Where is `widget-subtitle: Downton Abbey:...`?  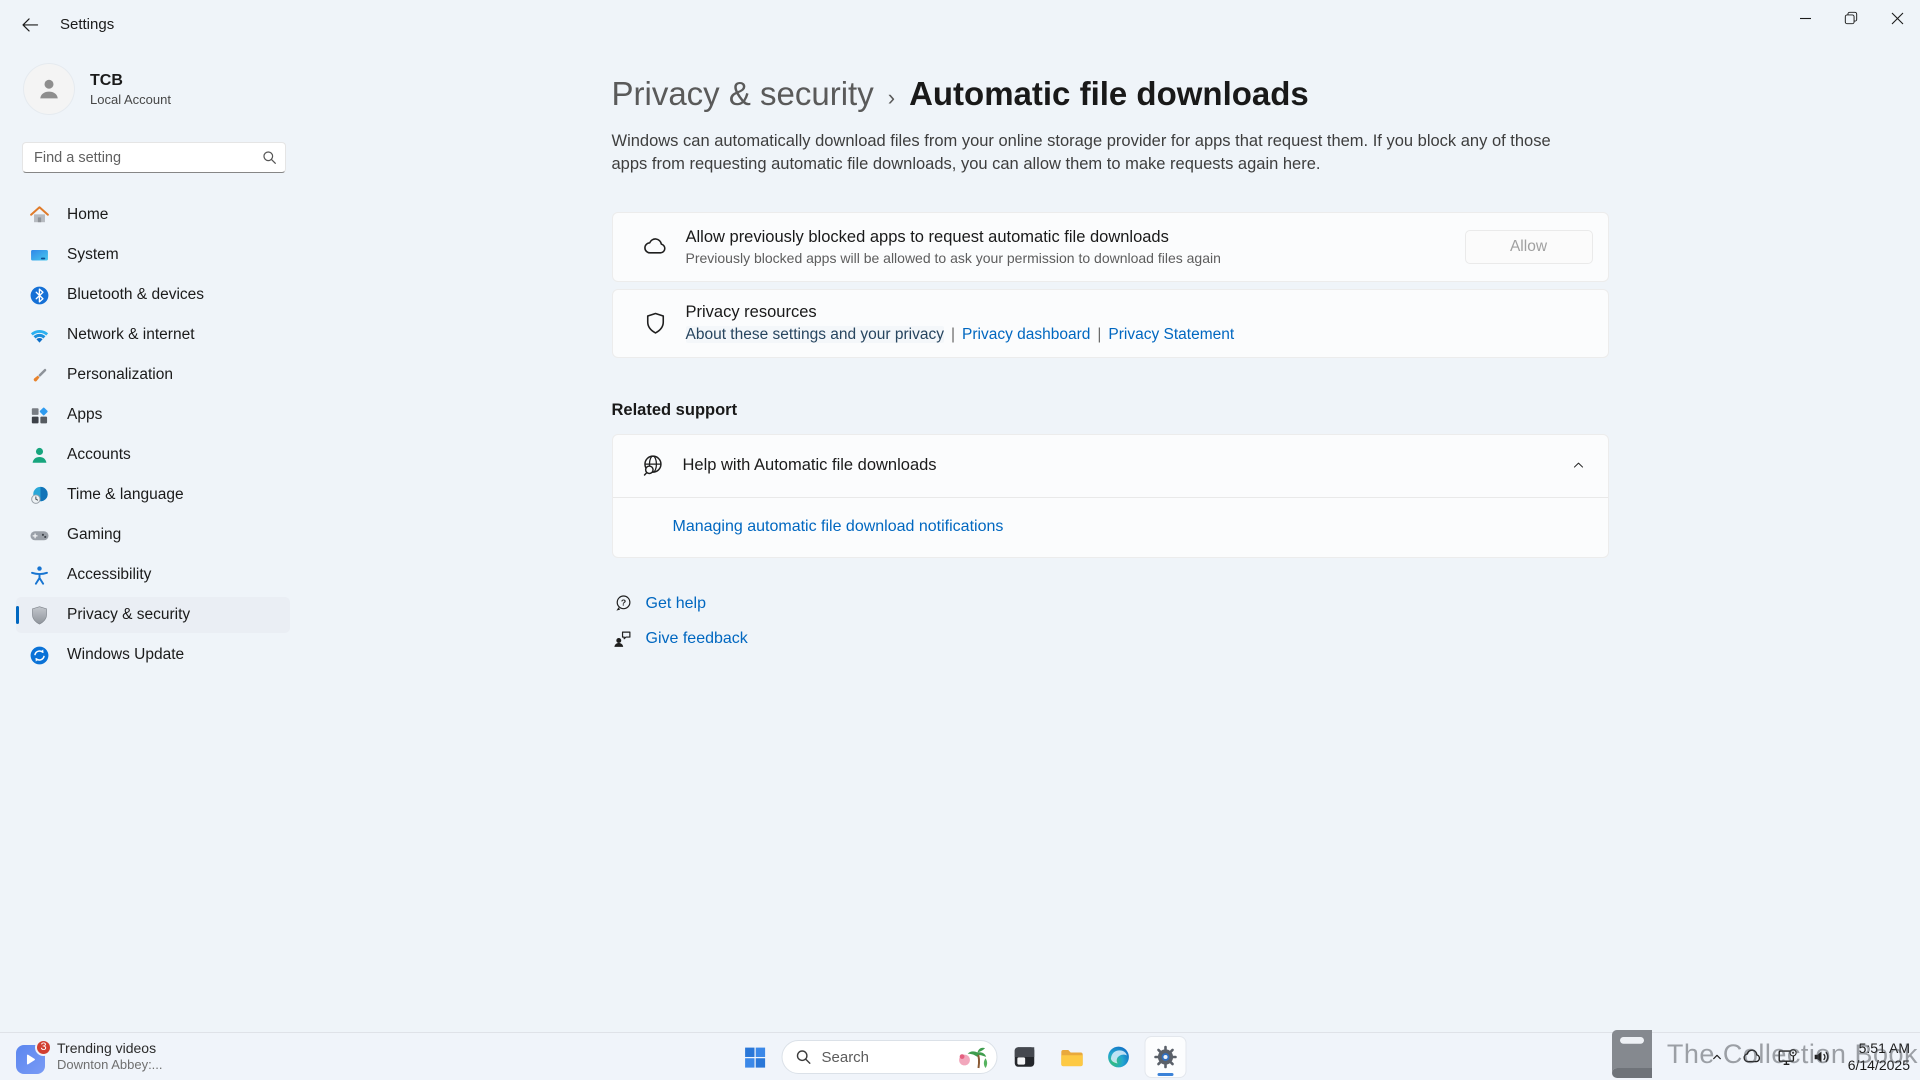 widget-subtitle: Downton Abbey:... is located at coordinates (110, 1064).